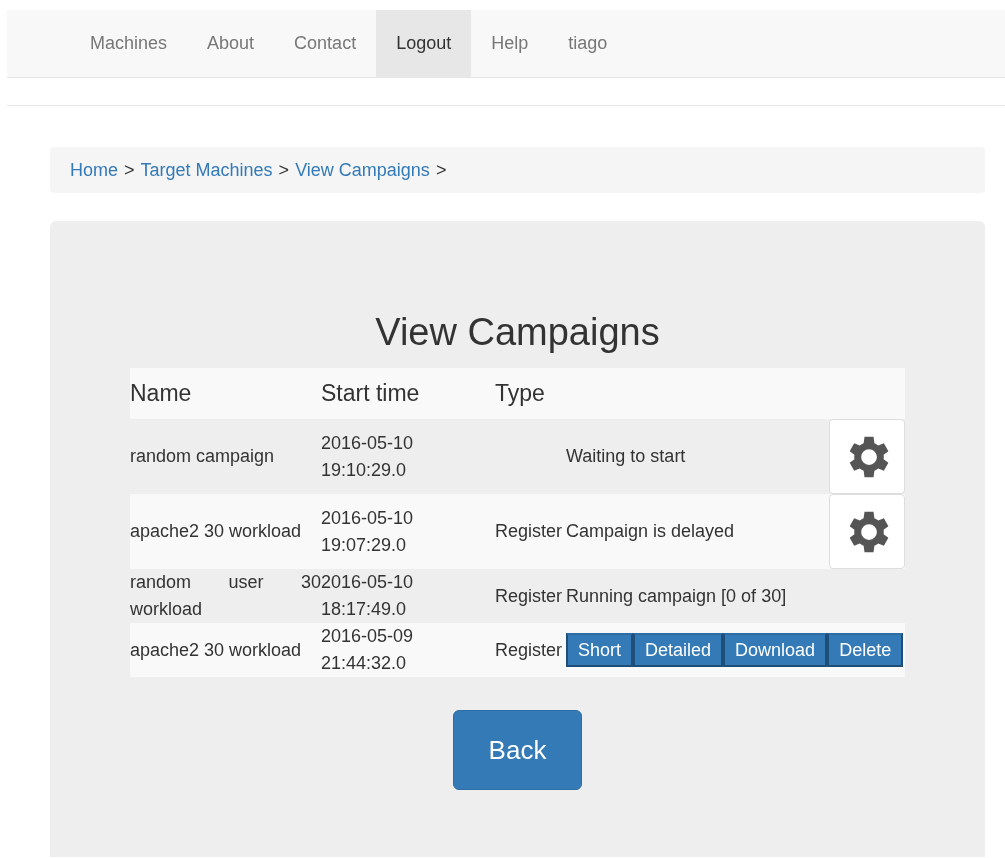 The width and height of the screenshot is (1005, 858). Describe the element at coordinates (225, 456) in the screenshot. I see `table-cell: random campaign` at that location.